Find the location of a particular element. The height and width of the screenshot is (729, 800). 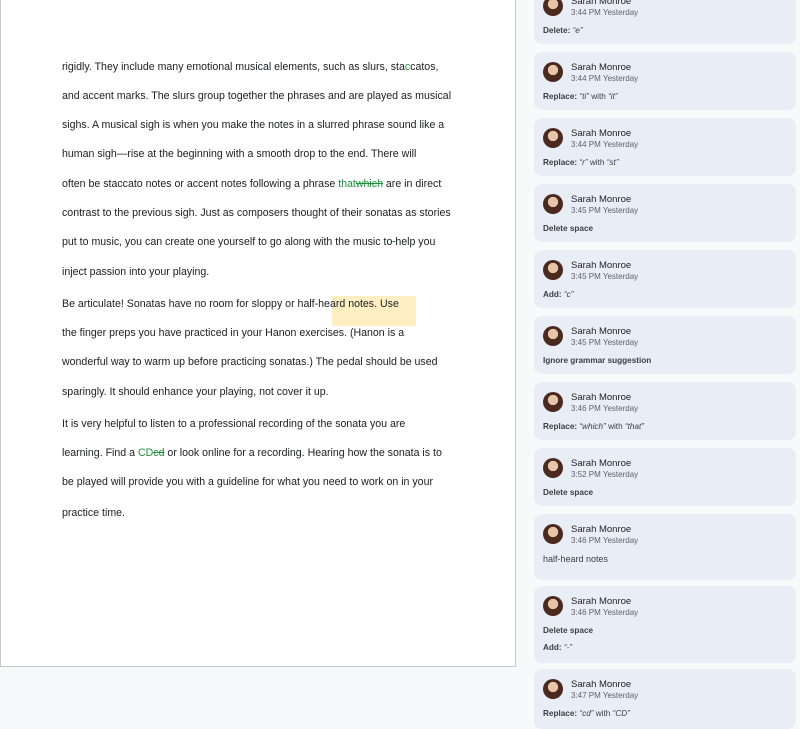

suggestion-action: Add: “c” is located at coordinates (558, 294).